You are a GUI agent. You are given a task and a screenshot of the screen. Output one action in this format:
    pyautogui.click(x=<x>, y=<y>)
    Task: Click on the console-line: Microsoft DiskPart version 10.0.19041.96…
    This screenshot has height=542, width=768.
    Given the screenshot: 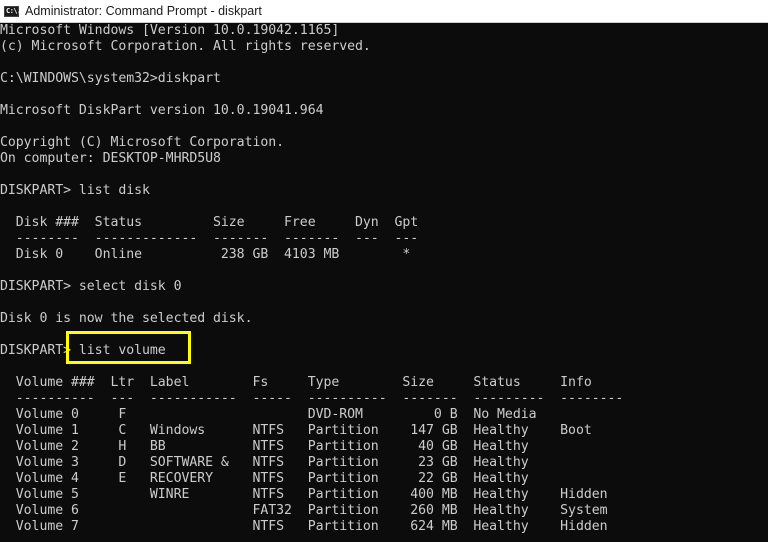 What is the action you would take?
    pyautogui.click(x=162, y=110)
    